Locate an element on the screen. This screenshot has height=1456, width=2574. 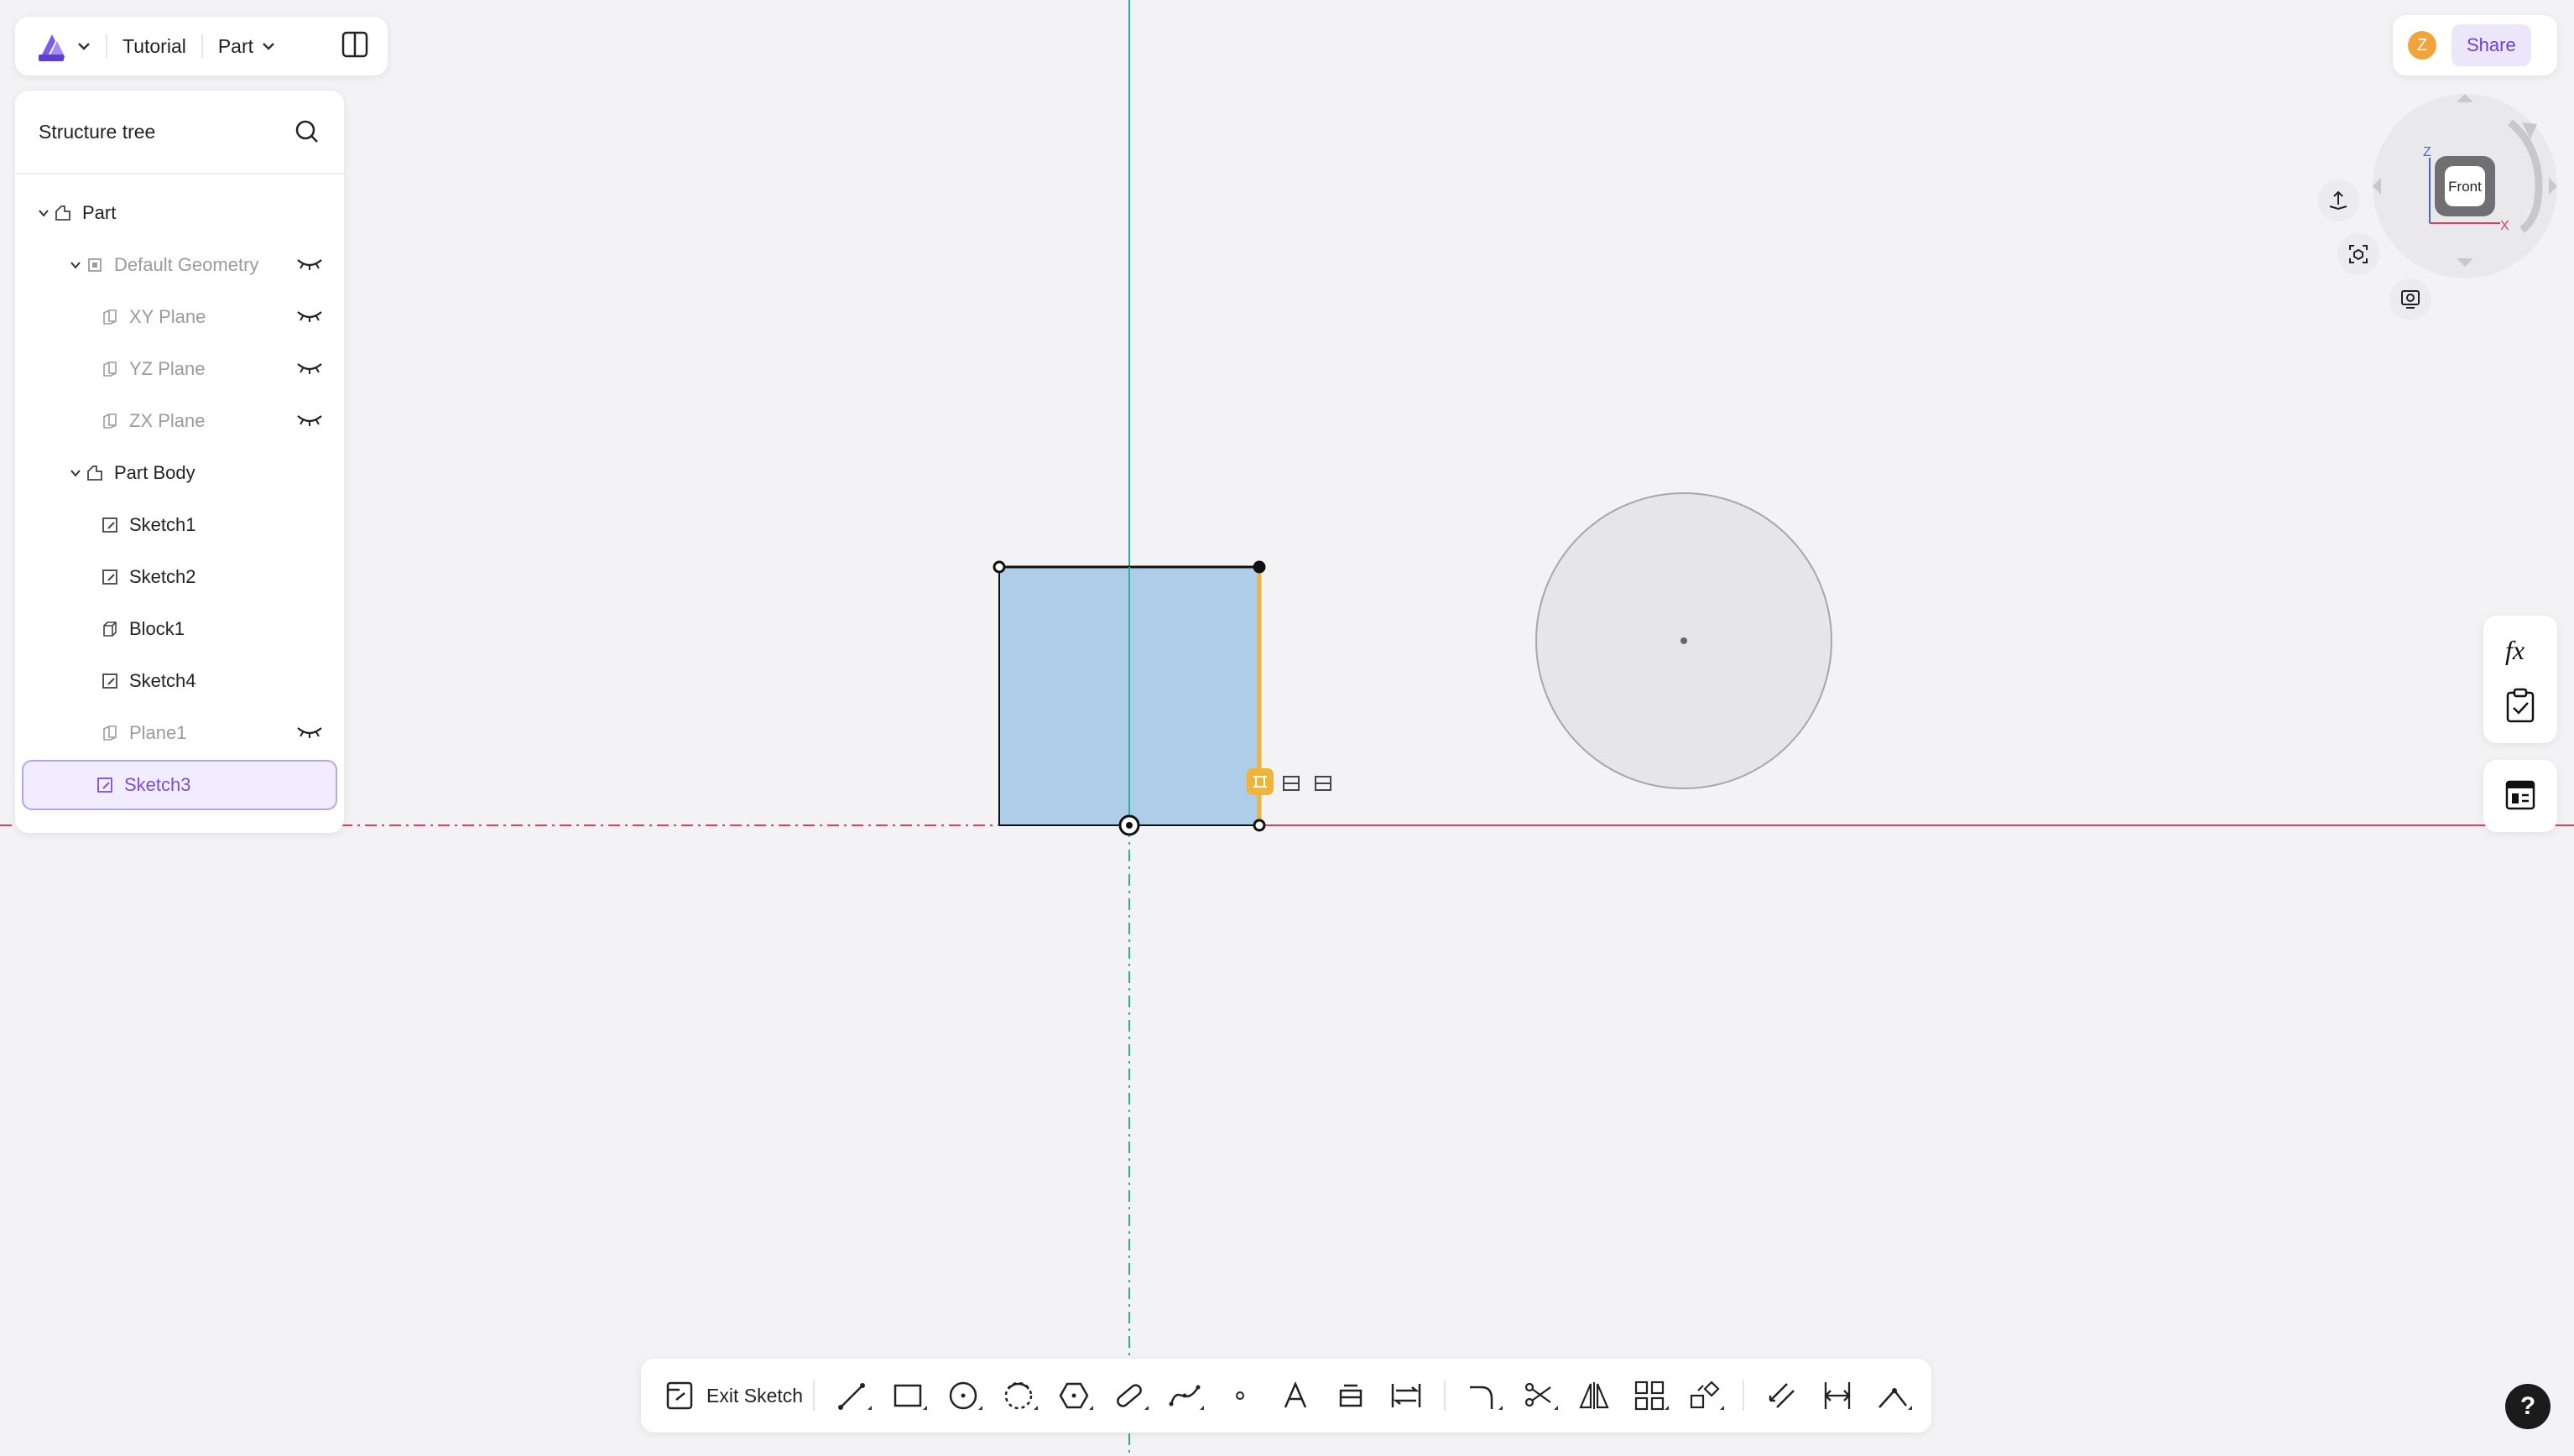
orient-to-sketch-button is located at coordinates (2338, 200).